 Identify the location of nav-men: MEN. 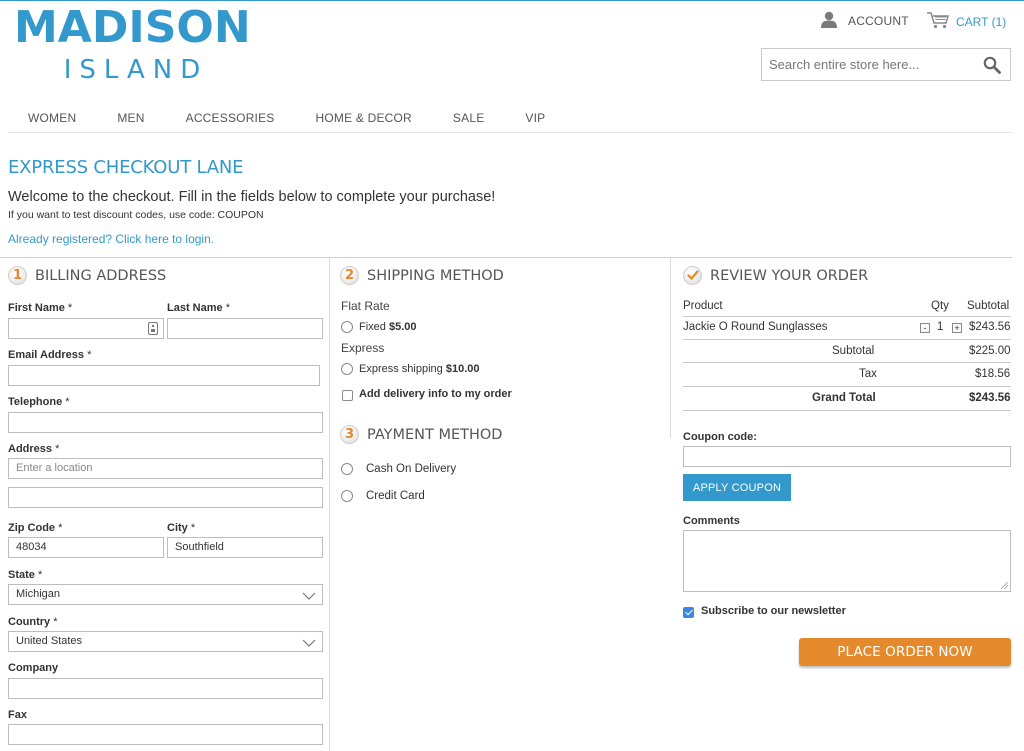
(130, 119).